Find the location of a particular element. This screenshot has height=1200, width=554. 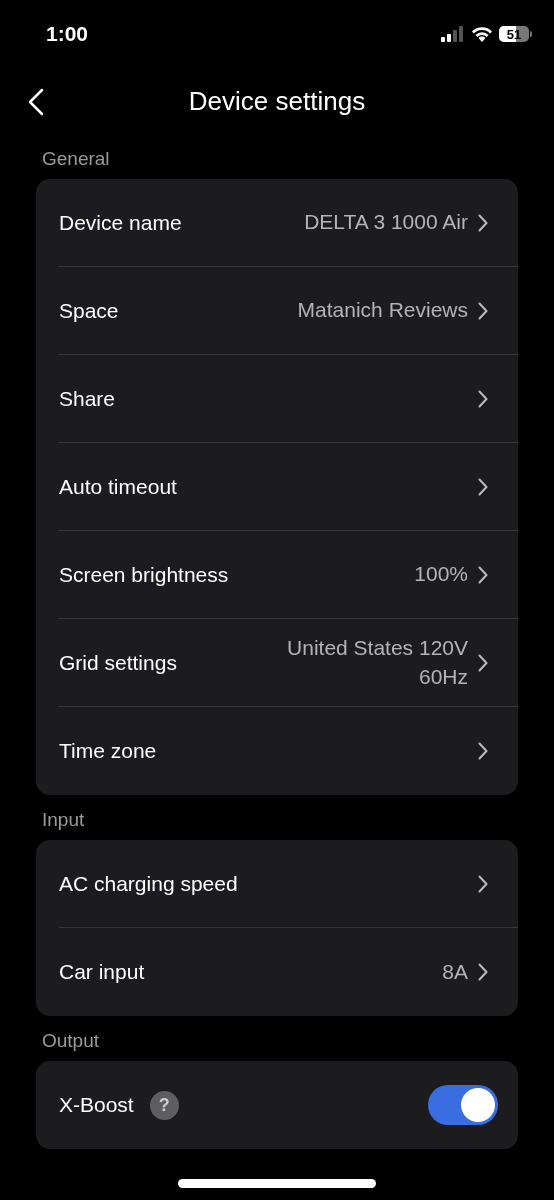

page-title: Device settings is located at coordinates (277, 101).